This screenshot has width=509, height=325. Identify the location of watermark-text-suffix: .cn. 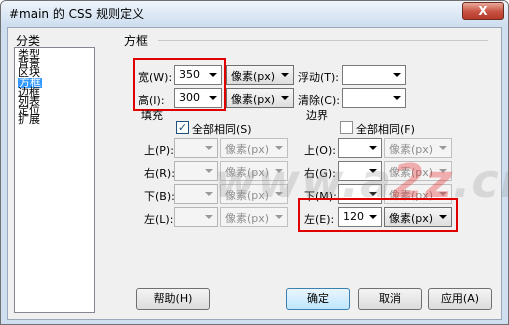
(480, 181).